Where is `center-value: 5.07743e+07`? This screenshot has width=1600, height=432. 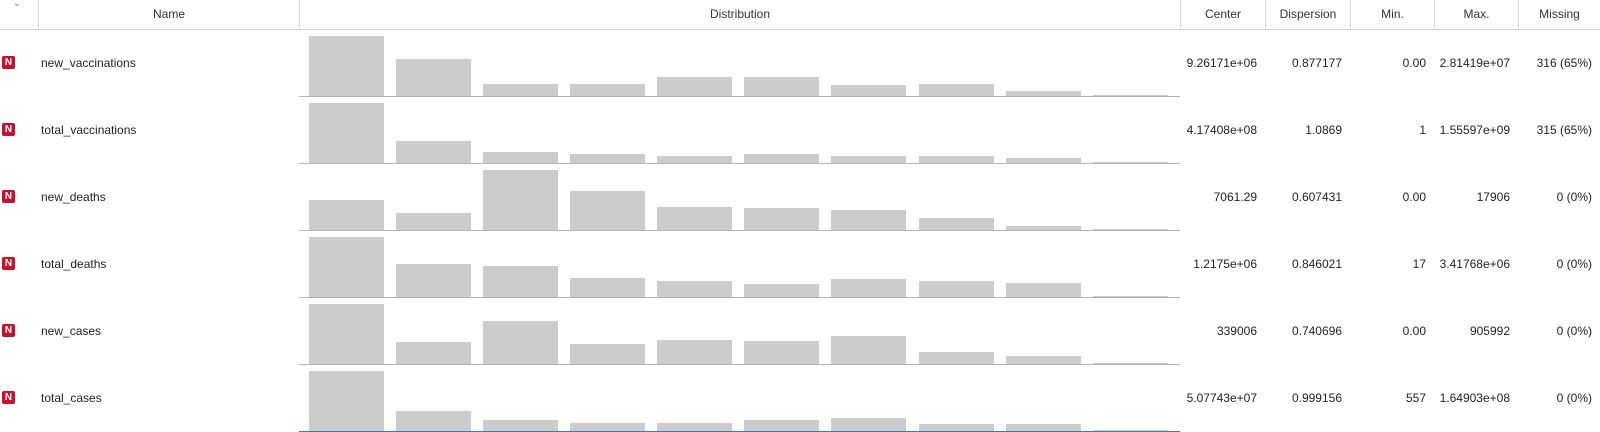 center-value: 5.07743e+07 is located at coordinates (1221, 398).